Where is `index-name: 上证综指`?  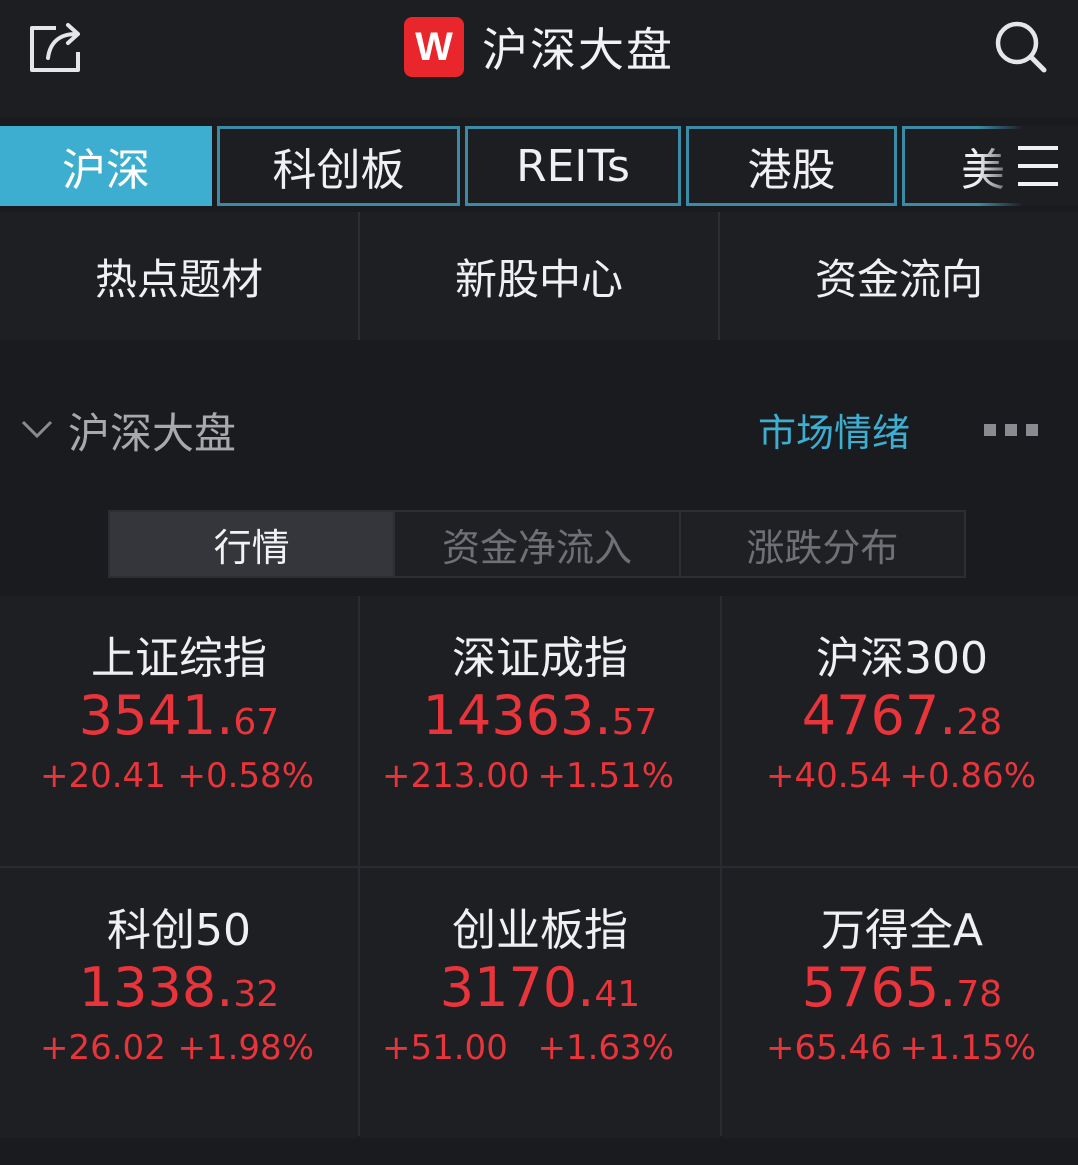
index-name: 上证综指 is located at coordinates (179, 658).